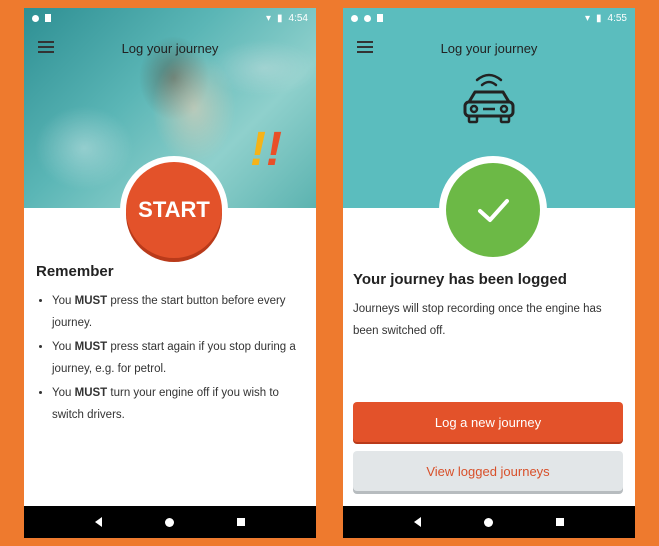  What do you see at coordinates (488, 471) in the screenshot?
I see `view-logged-journeys-button: View logged journeys` at bounding box center [488, 471].